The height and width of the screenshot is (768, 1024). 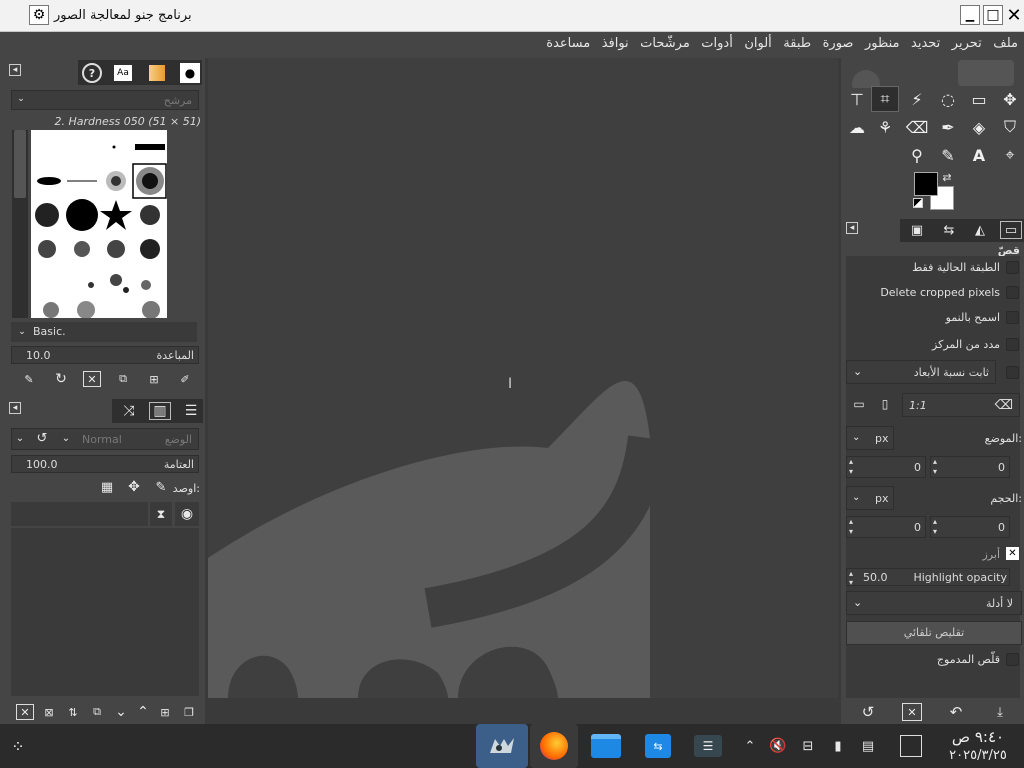 I want to click on gradients-tab-icon, so click(x=157, y=73).